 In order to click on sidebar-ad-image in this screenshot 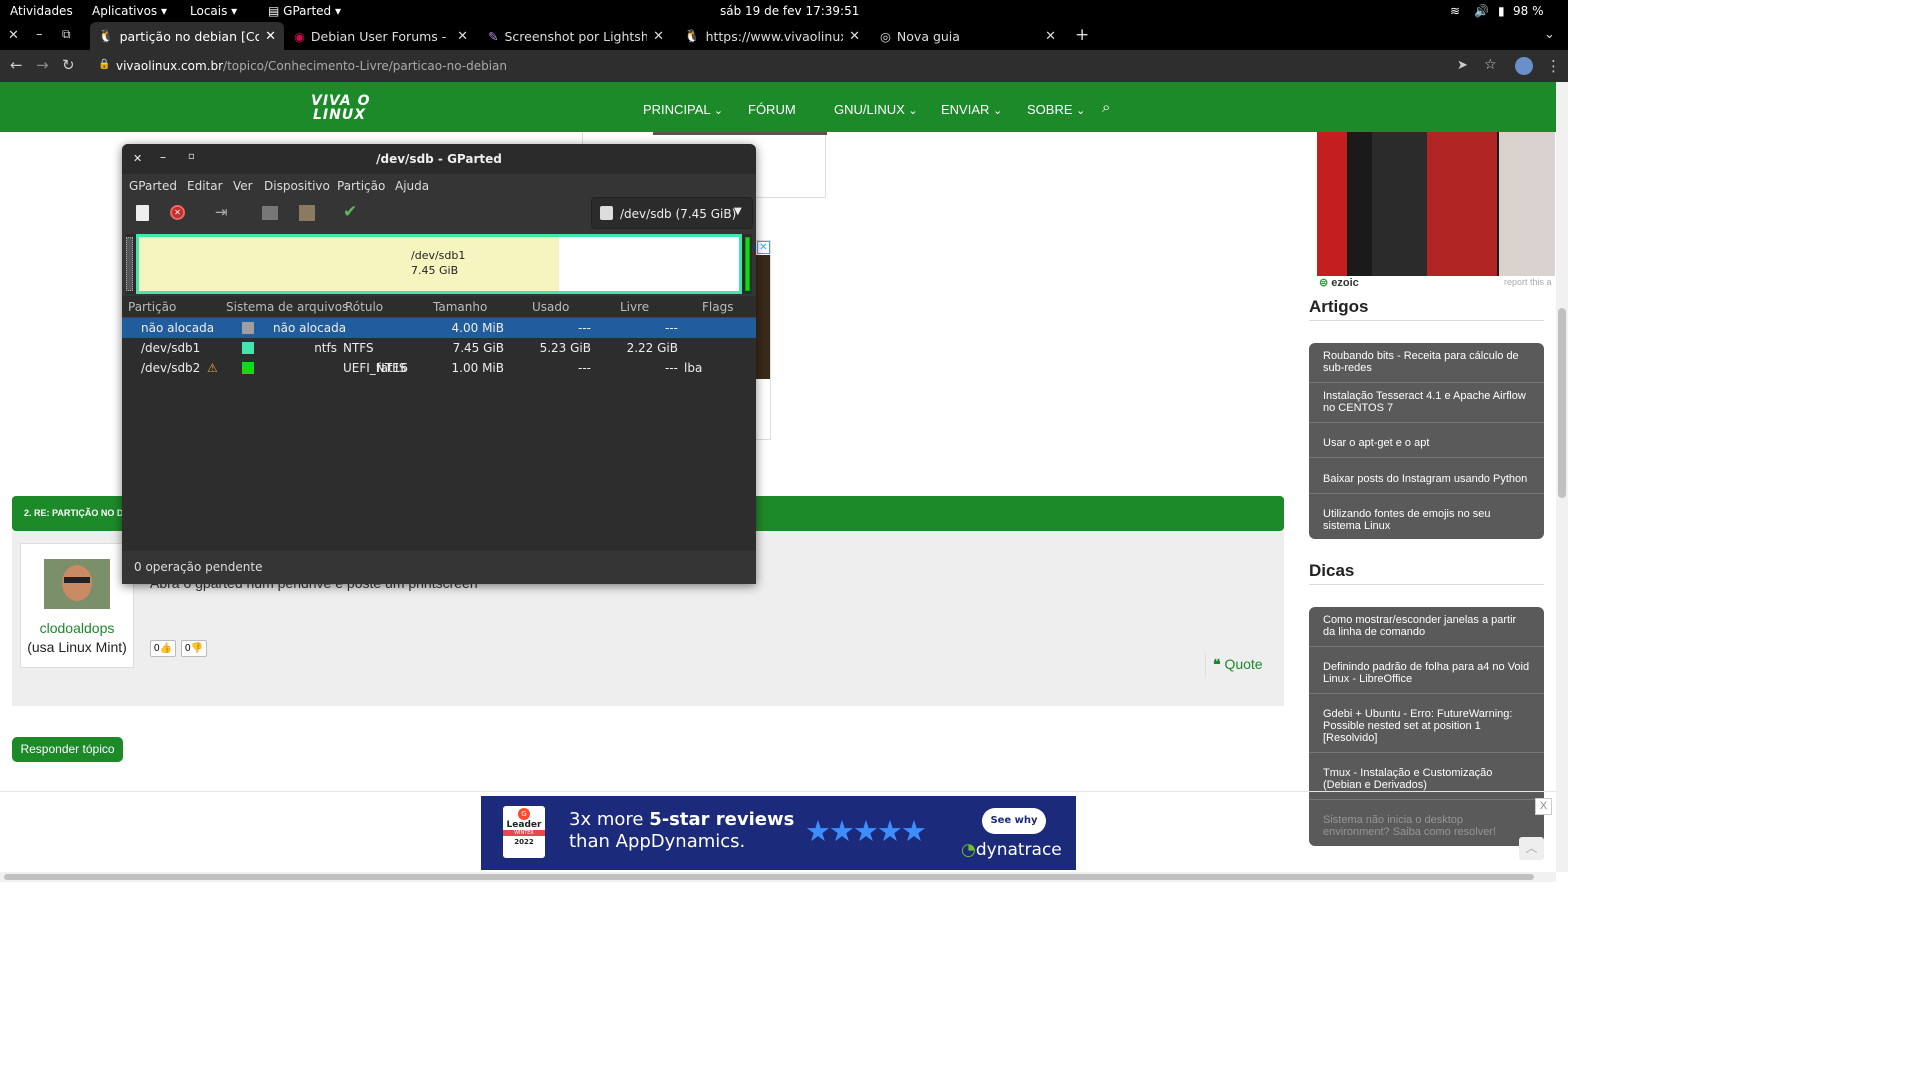, I will do `click(1436, 204)`.